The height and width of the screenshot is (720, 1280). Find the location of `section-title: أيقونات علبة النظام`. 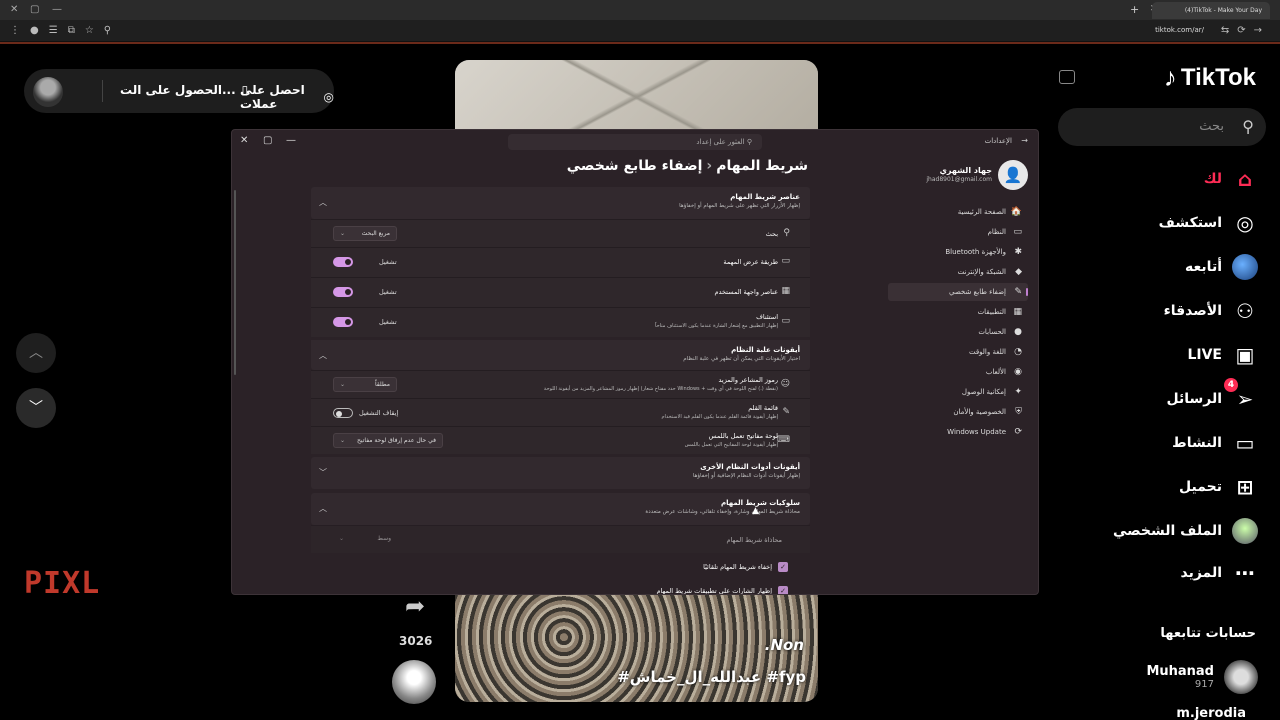

section-title: أيقونات علبة النظام is located at coordinates (765, 350).